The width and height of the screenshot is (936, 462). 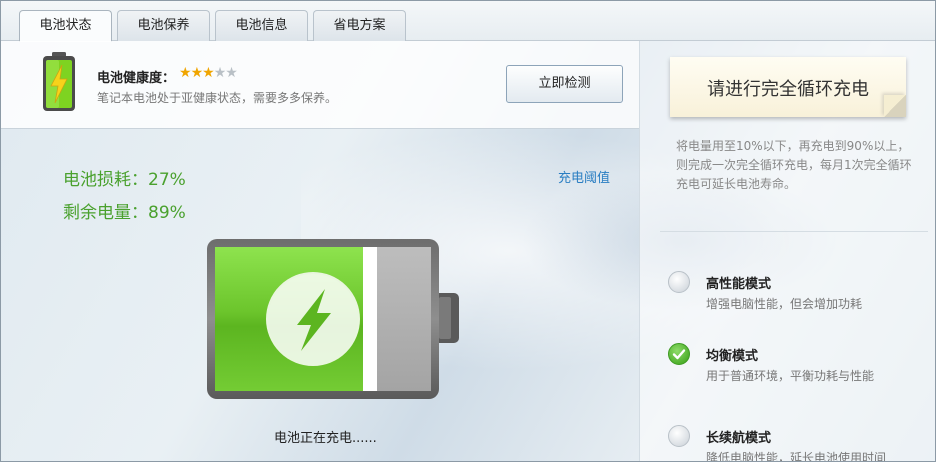 What do you see at coordinates (798, 293) in the screenshot?
I see `mode-high-performance: 高性能模式 增强电脑性能，但会增加功耗` at bounding box center [798, 293].